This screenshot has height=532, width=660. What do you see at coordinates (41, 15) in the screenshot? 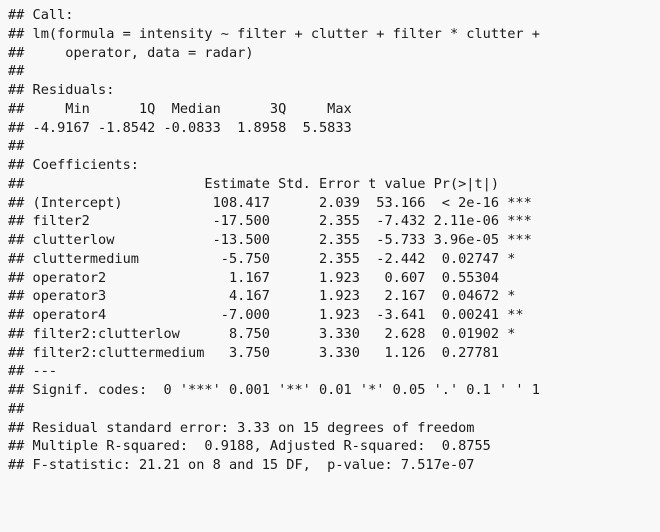
I see `output-line-call-header: ## Call:` at bounding box center [41, 15].